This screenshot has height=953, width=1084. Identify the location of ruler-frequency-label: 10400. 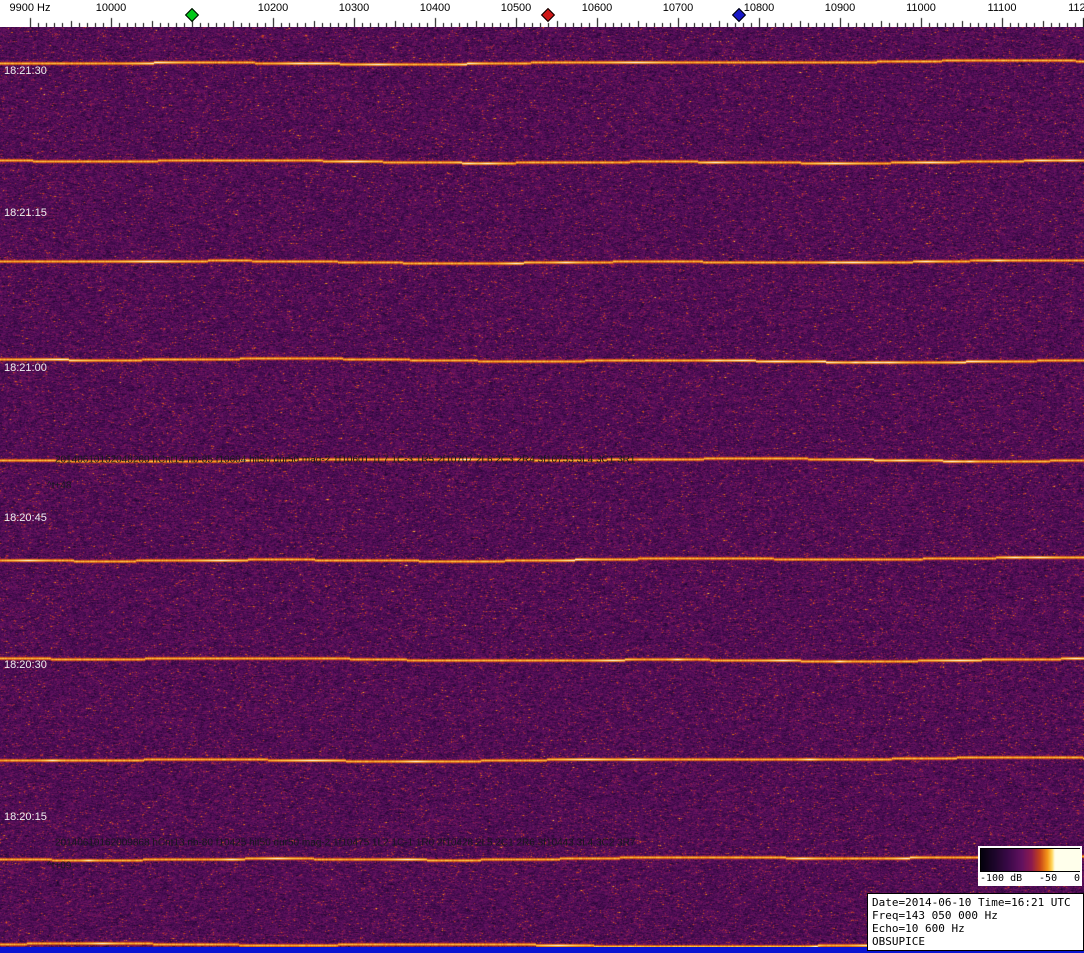
(435, 8).